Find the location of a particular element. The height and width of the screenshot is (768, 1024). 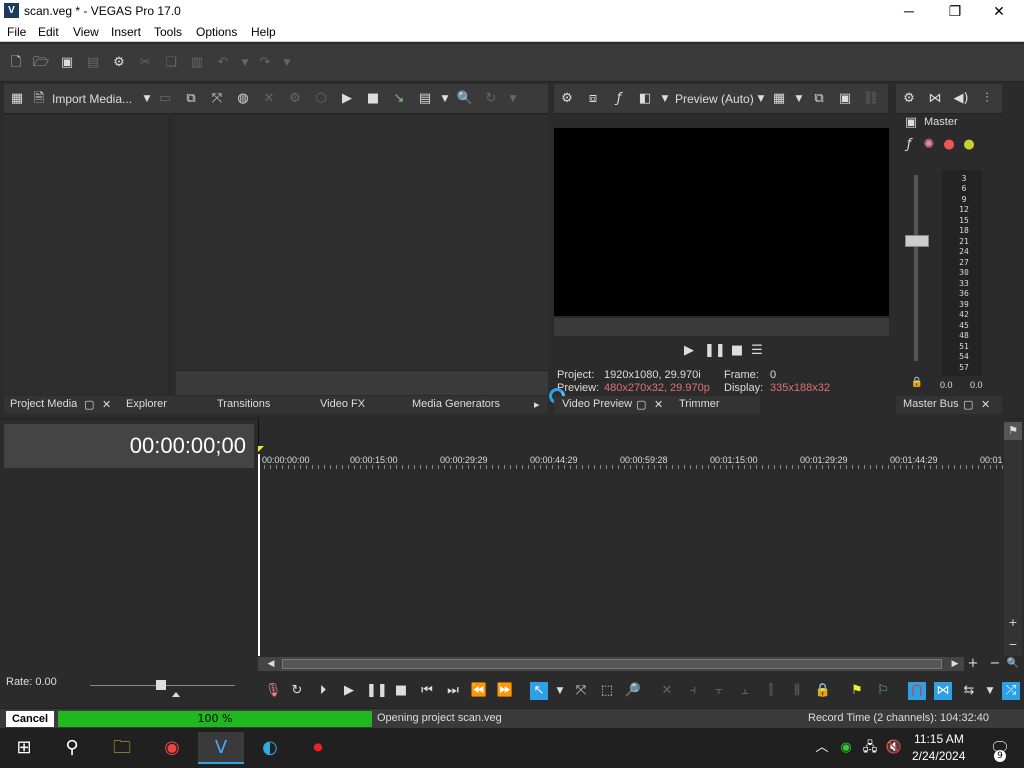

timecode-display: 00:00:00;00 is located at coordinates (129, 446).